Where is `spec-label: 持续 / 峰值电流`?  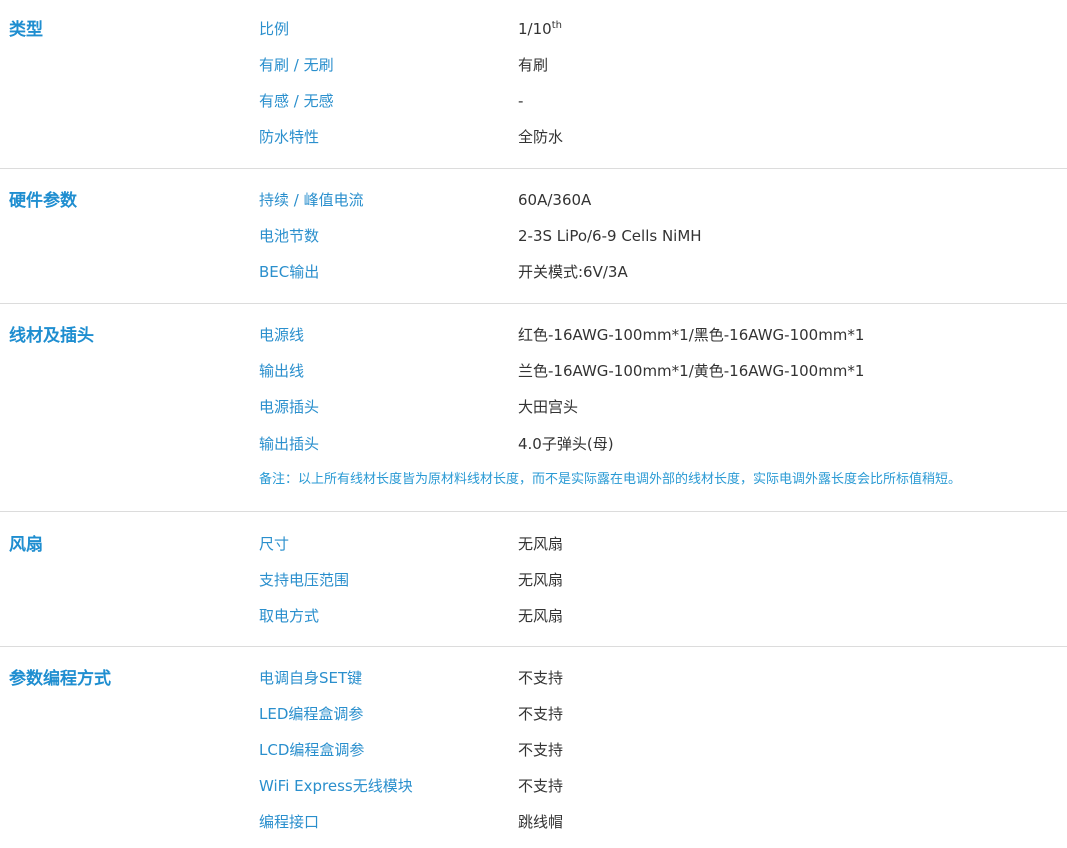
spec-label: 持续 / 峰值电流 is located at coordinates (311, 200).